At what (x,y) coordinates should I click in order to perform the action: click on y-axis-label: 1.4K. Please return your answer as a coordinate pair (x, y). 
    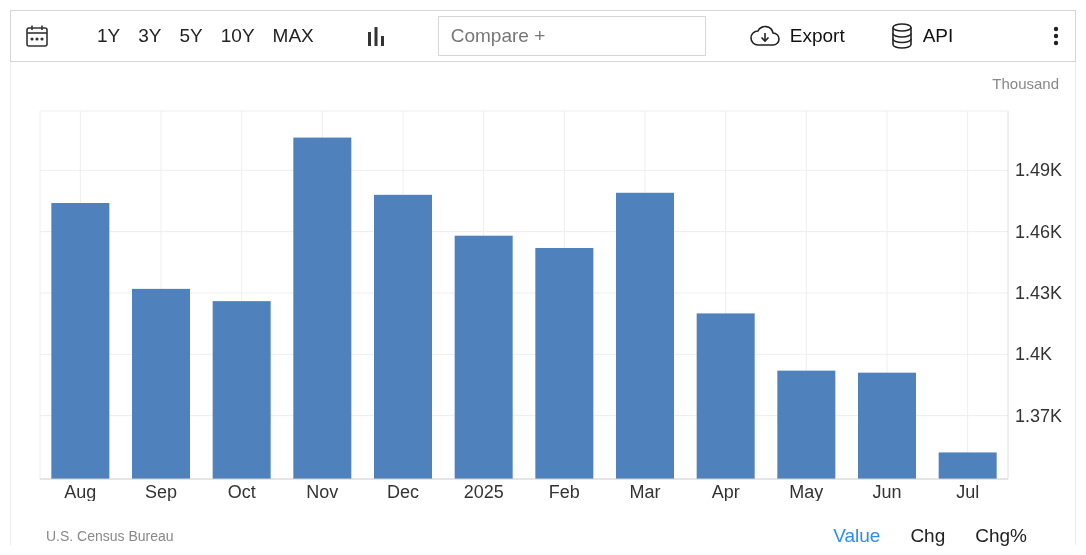
    Looking at the image, I should click on (1034, 354).